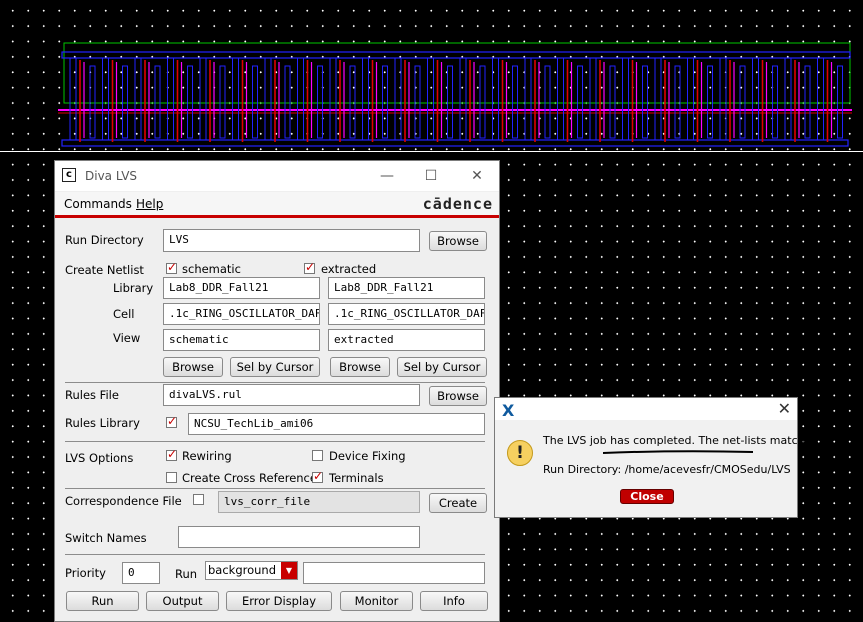  Describe the element at coordinates (647, 496) in the screenshot. I see `dialog-close-button: Close` at that location.